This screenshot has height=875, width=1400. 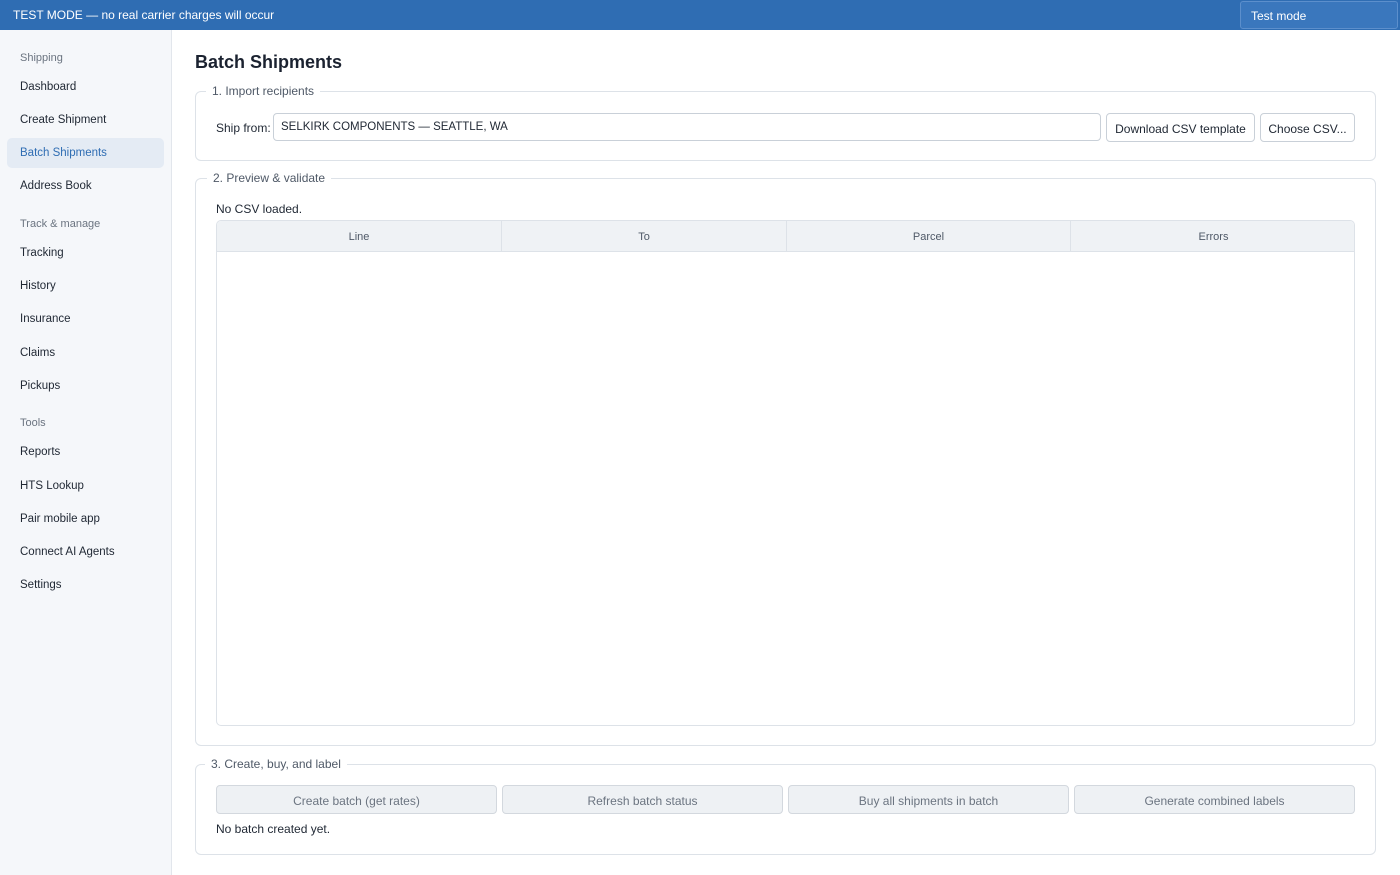 I want to click on mode-select: Test mode, so click(x=1319, y=15).